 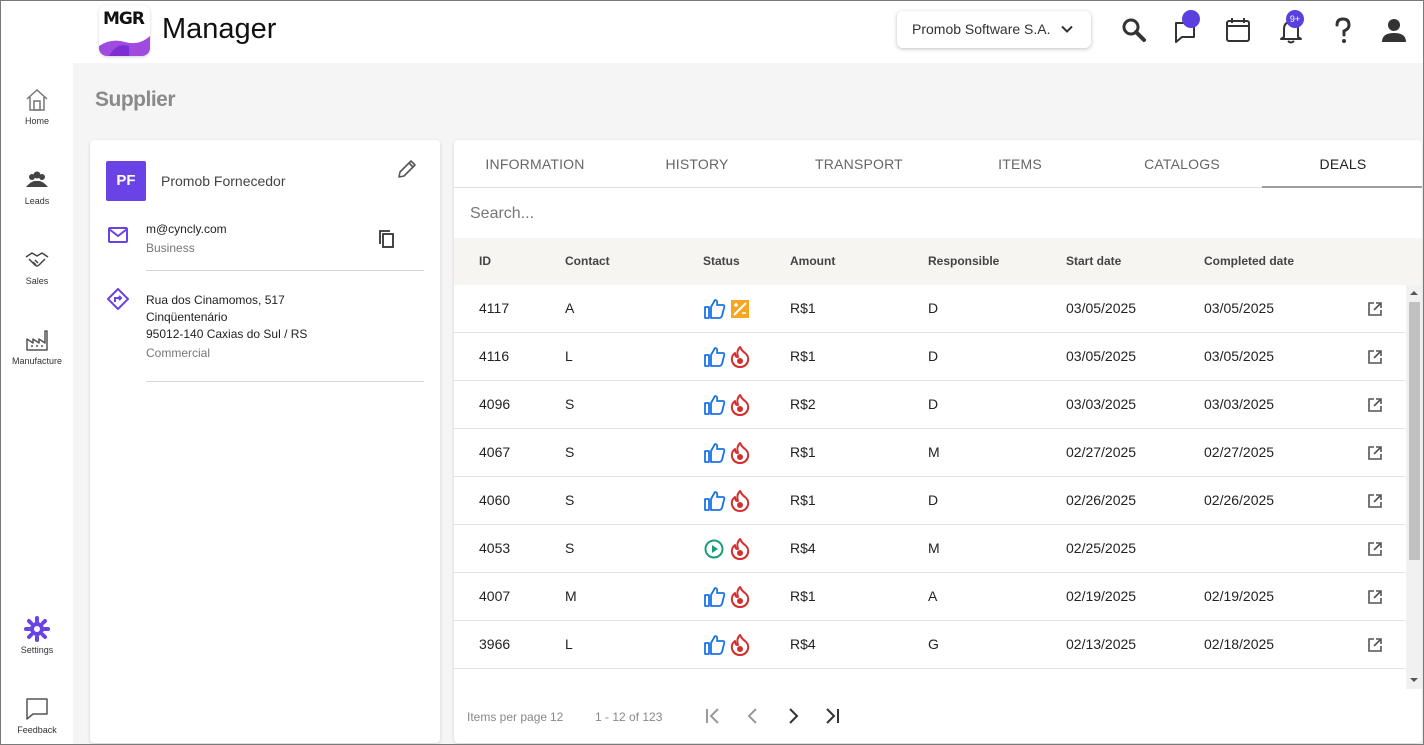 What do you see at coordinates (495, 452) in the screenshot?
I see `cell-id: 4067` at bounding box center [495, 452].